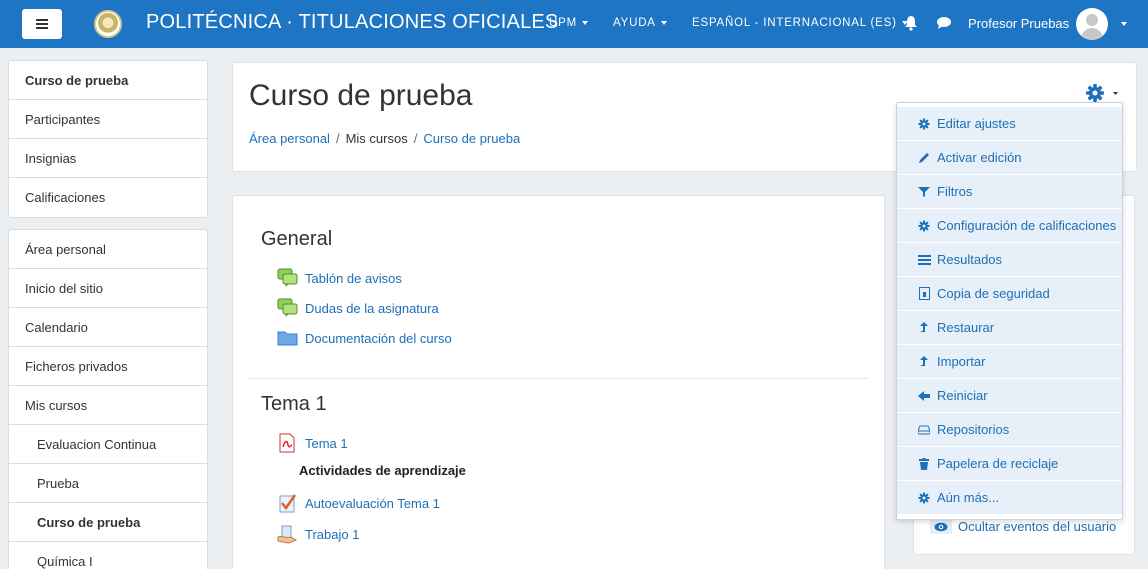 This screenshot has width=1148, height=569. What do you see at coordinates (1018, 23) in the screenshot?
I see `user-name: Profesor Pruebas` at bounding box center [1018, 23].